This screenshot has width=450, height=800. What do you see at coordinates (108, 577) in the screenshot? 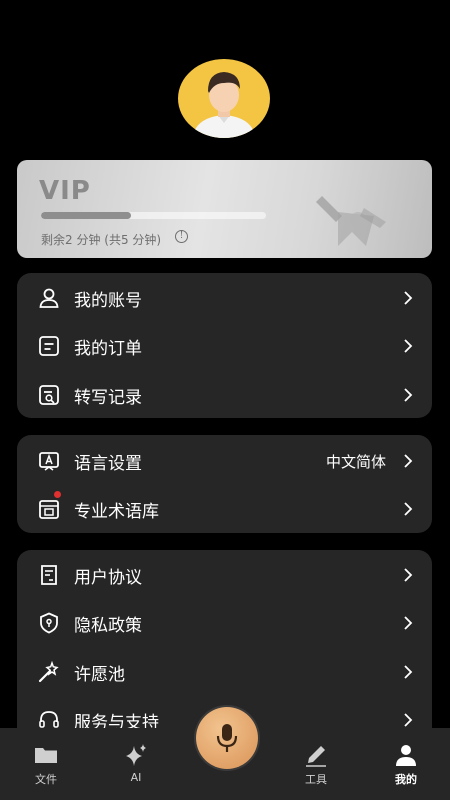
I see `menu-item-label: 用户协议` at bounding box center [108, 577].